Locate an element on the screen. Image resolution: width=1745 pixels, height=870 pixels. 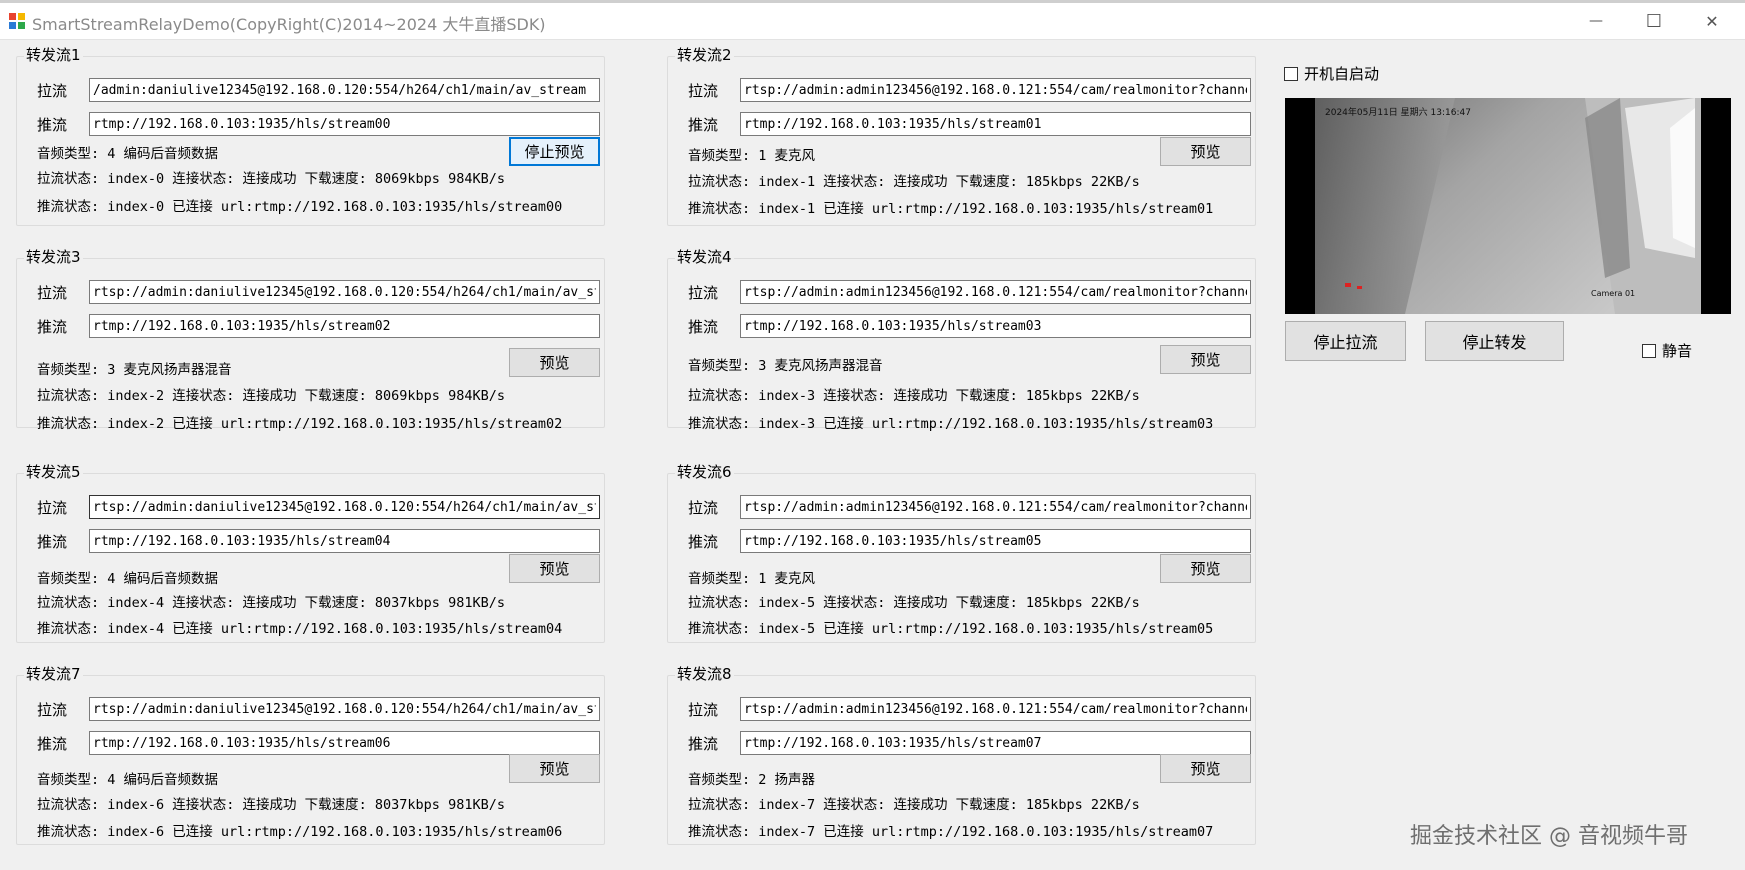
maximize-icon: ☐ is located at coordinates (1654, 21).